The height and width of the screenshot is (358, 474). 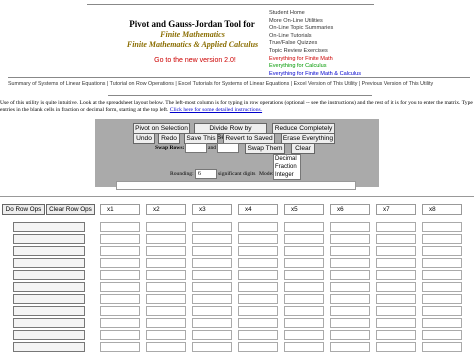 I want to click on new-version-link: Go to the new version 2.0!, so click(x=195, y=60).